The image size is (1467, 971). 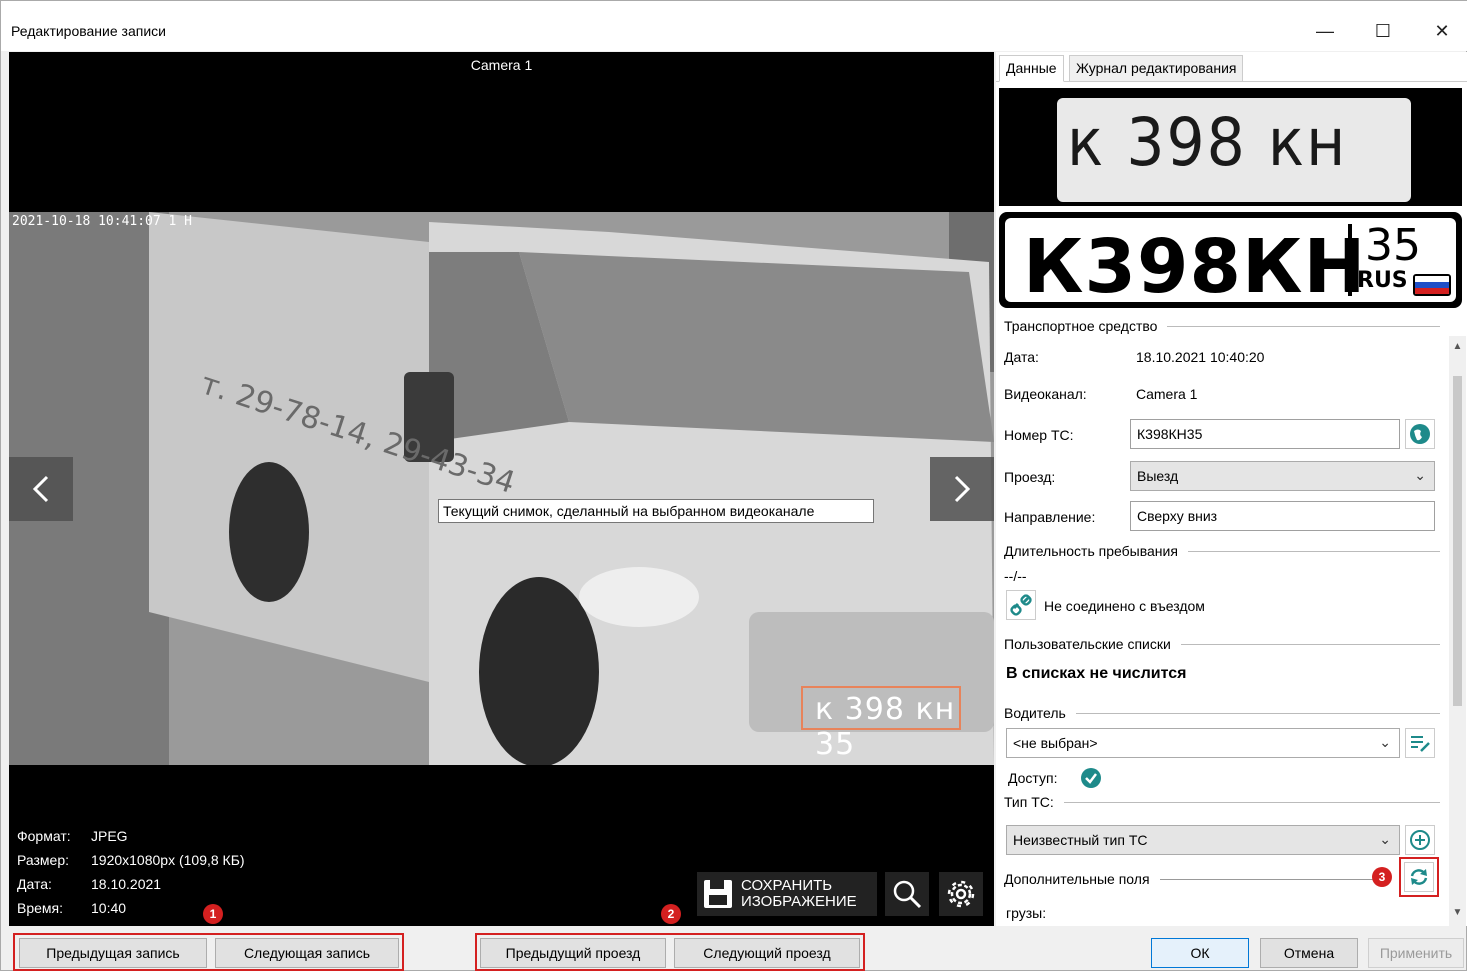 What do you see at coordinates (1200, 357) in the screenshot?
I see `date-value: 18.10.2021 10:40:20` at bounding box center [1200, 357].